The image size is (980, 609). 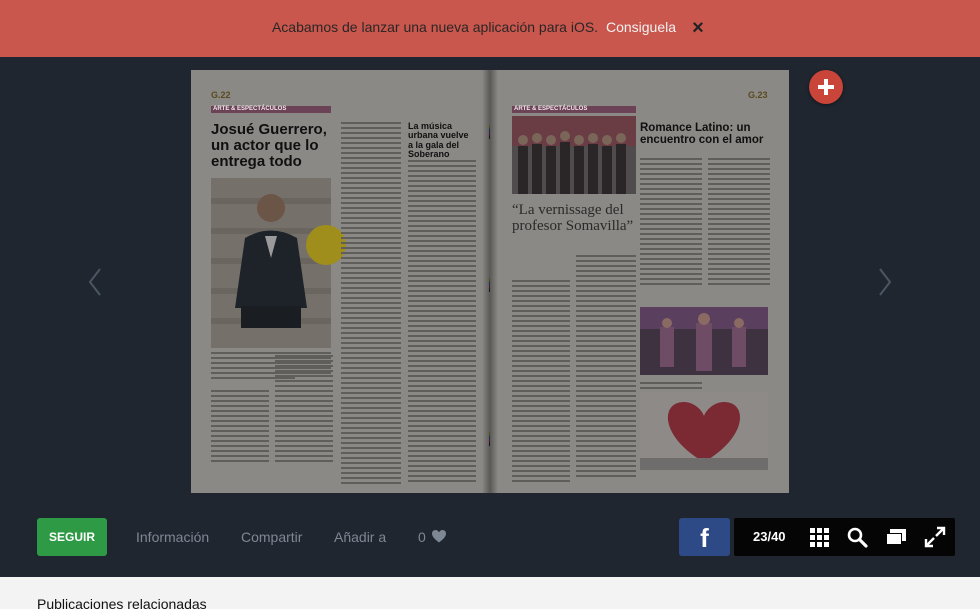 I want to click on plus-icon, so click(x=826, y=87).